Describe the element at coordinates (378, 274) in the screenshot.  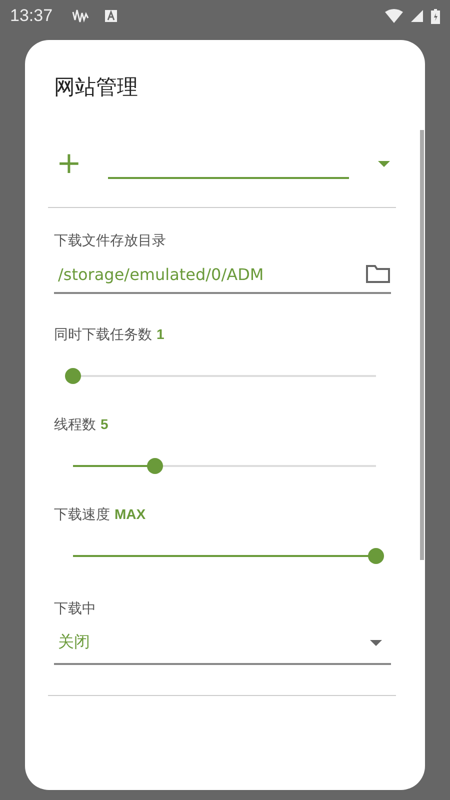
I see `folder-icon` at that location.